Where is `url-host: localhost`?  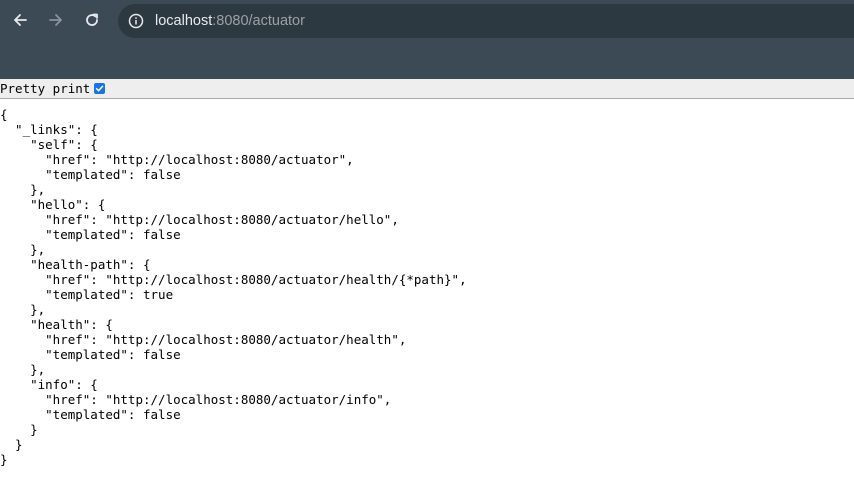
url-host: localhost is located at coordinates (184, 21).